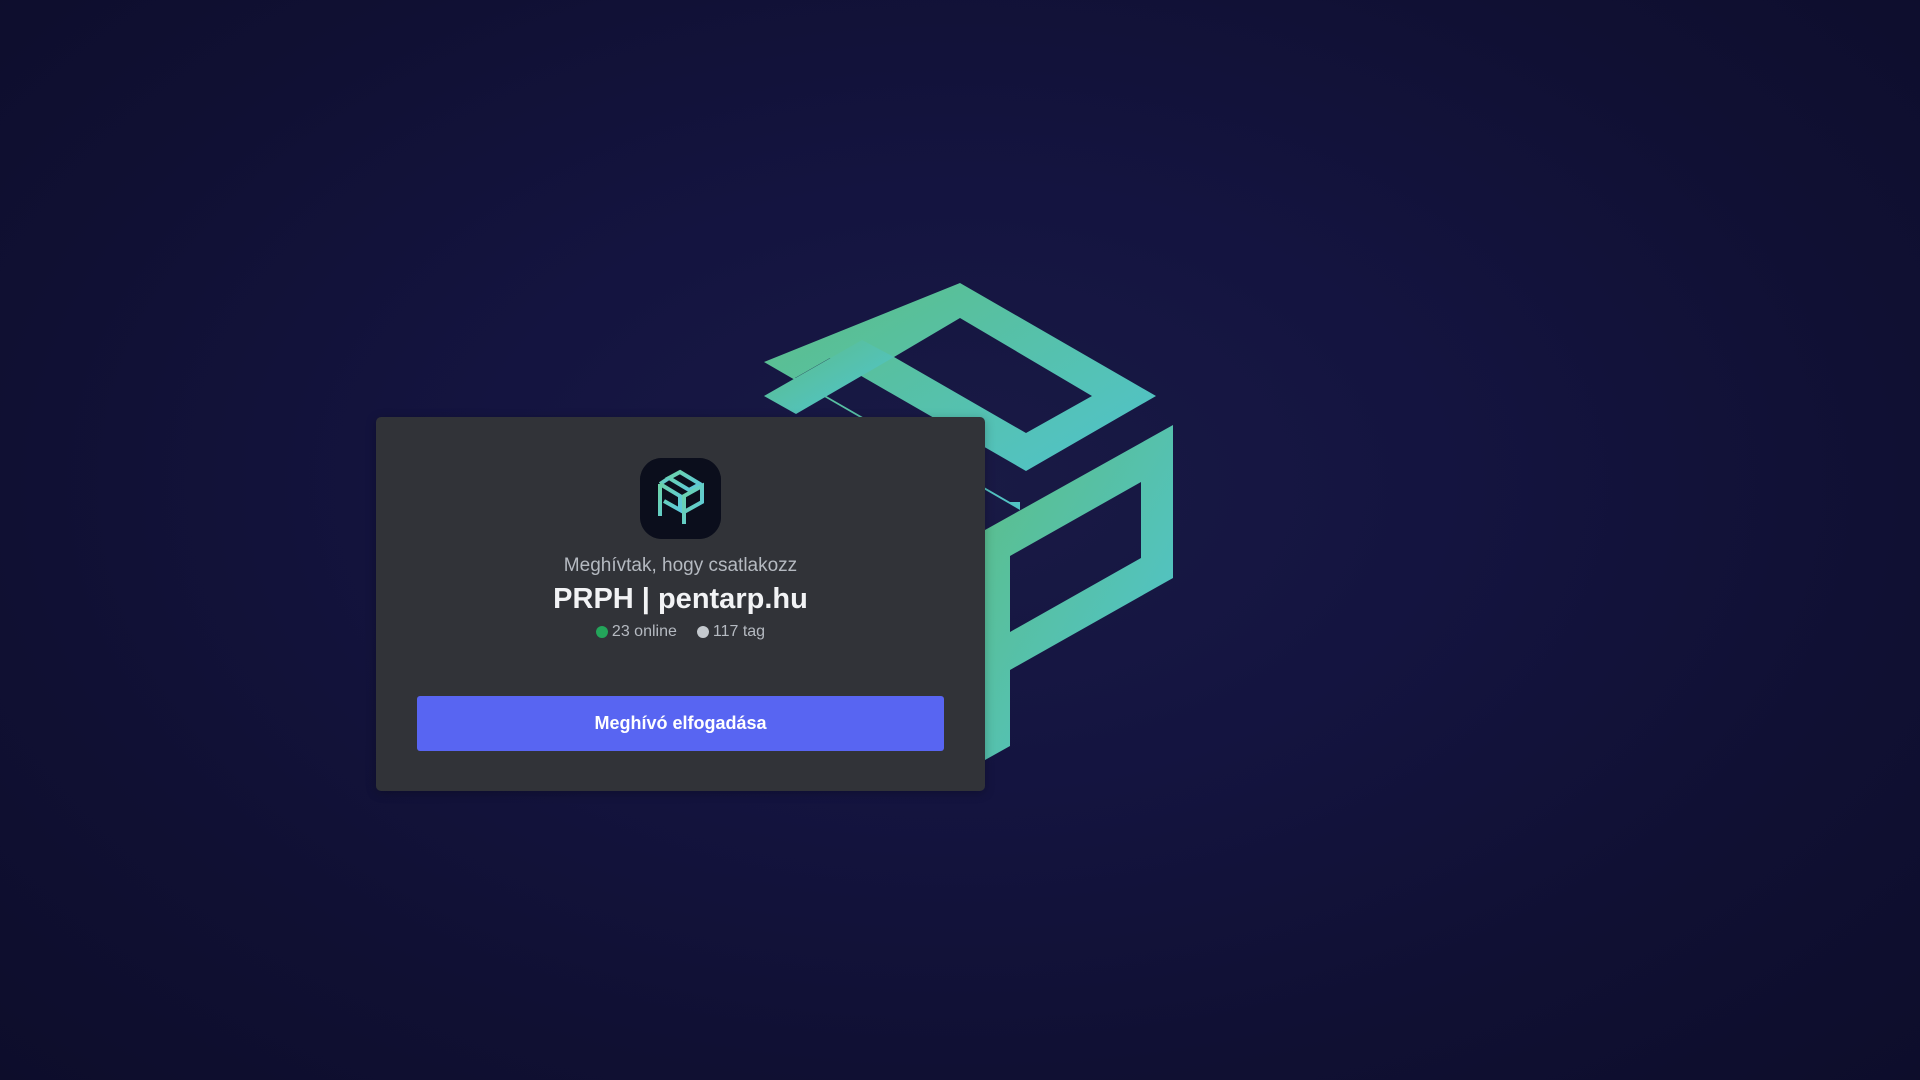 Image resolution: width=1920 pixels, height=1080 pixels. Describe the element at coordinates (680, 632) in the screenshot. I see `server-stats: 23 online 117 tag` at that location.